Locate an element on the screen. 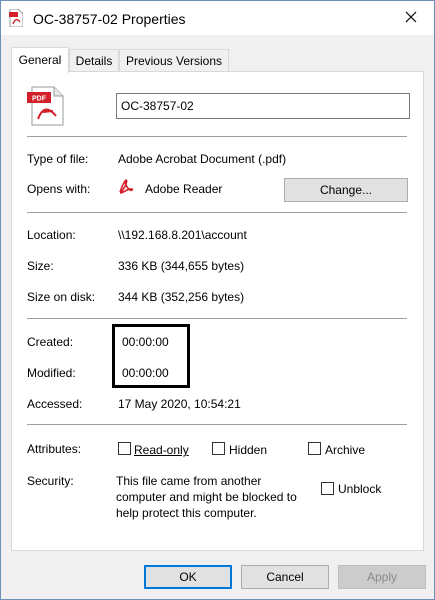 The width and height of the screenshot is (435, 600). unblock-checkbox is located at coordinates (327, 488).